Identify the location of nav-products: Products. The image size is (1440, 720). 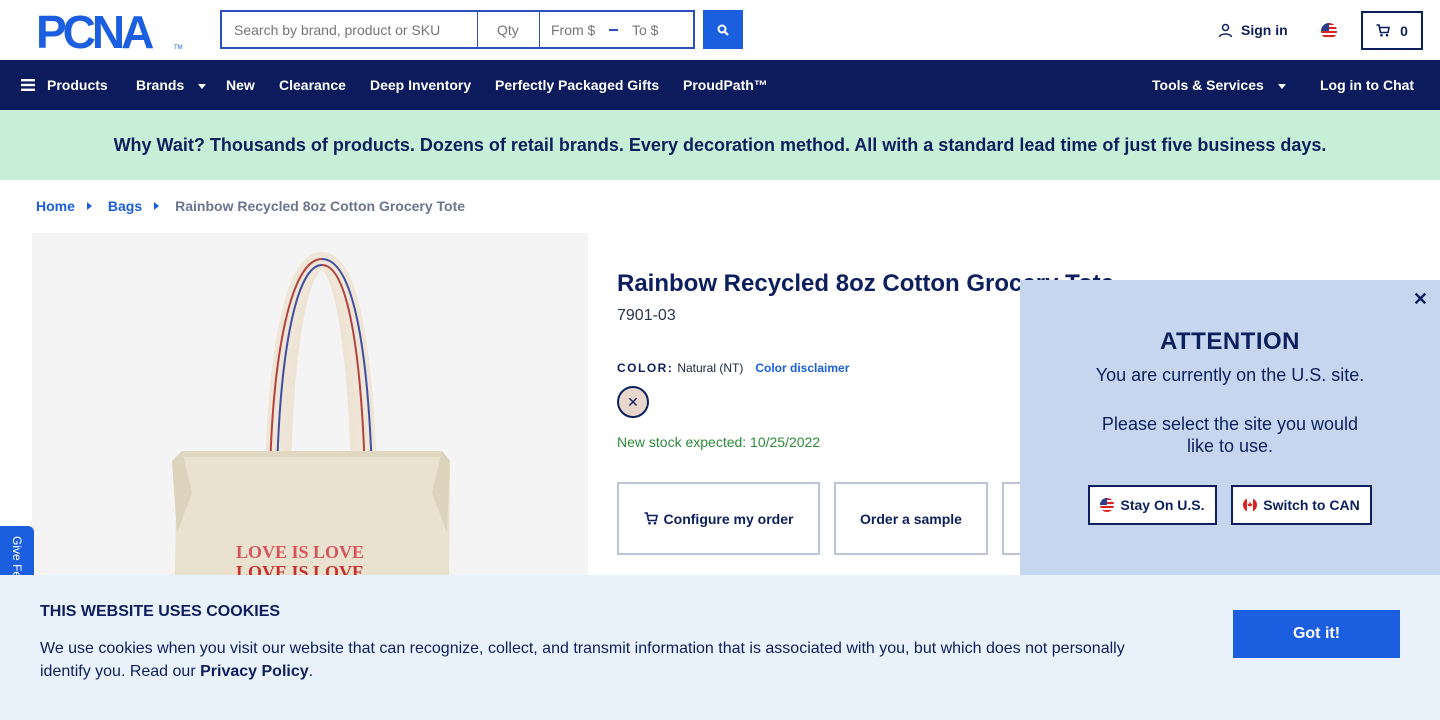
(64, 85).